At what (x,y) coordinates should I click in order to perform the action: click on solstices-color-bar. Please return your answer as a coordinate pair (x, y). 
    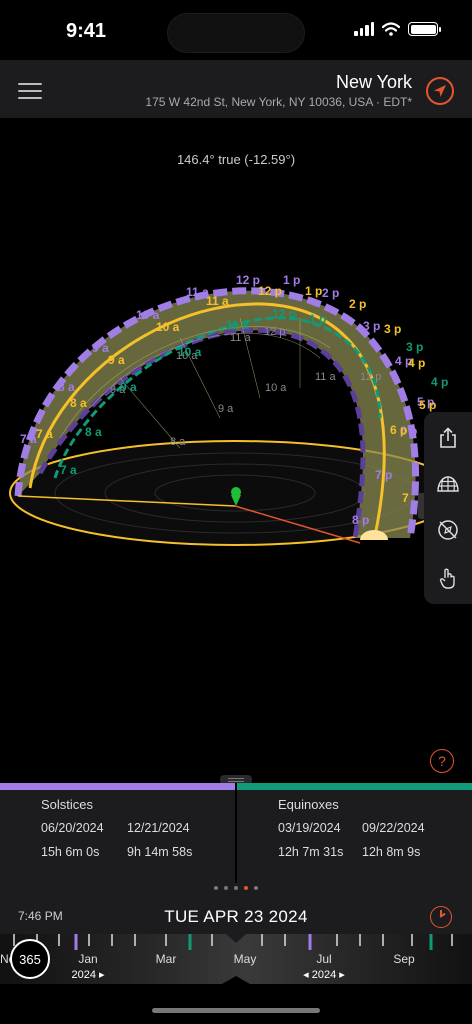
    Looking at the image, I should click on (118, 786).